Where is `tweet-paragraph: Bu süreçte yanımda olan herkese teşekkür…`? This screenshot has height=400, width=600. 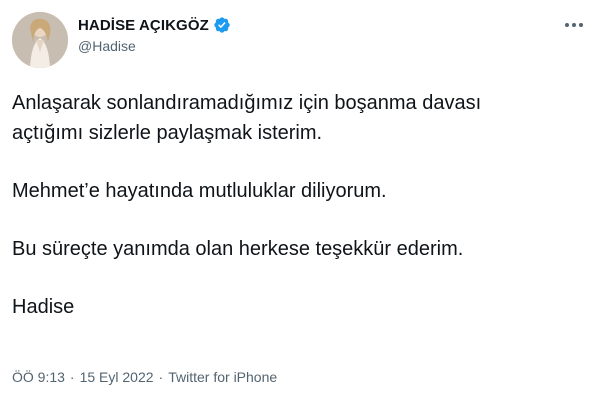 tweet-paragraph: Bu süreçte yanımda olan herkese teşekkür… is located at coordinates (238, 249).